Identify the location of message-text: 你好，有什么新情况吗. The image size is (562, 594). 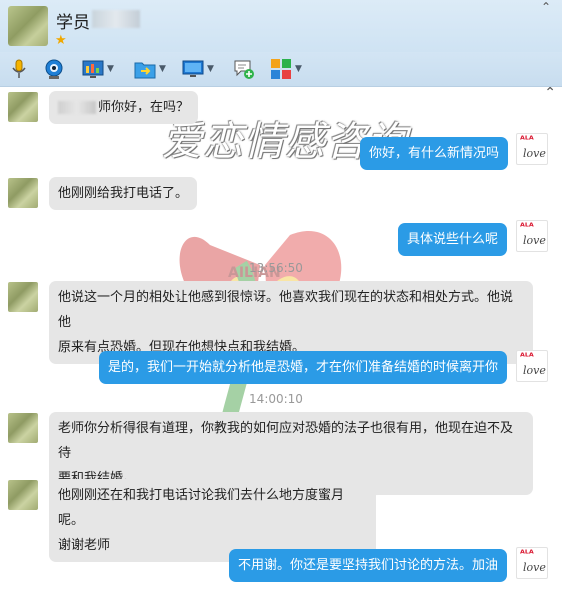
(434, 153).